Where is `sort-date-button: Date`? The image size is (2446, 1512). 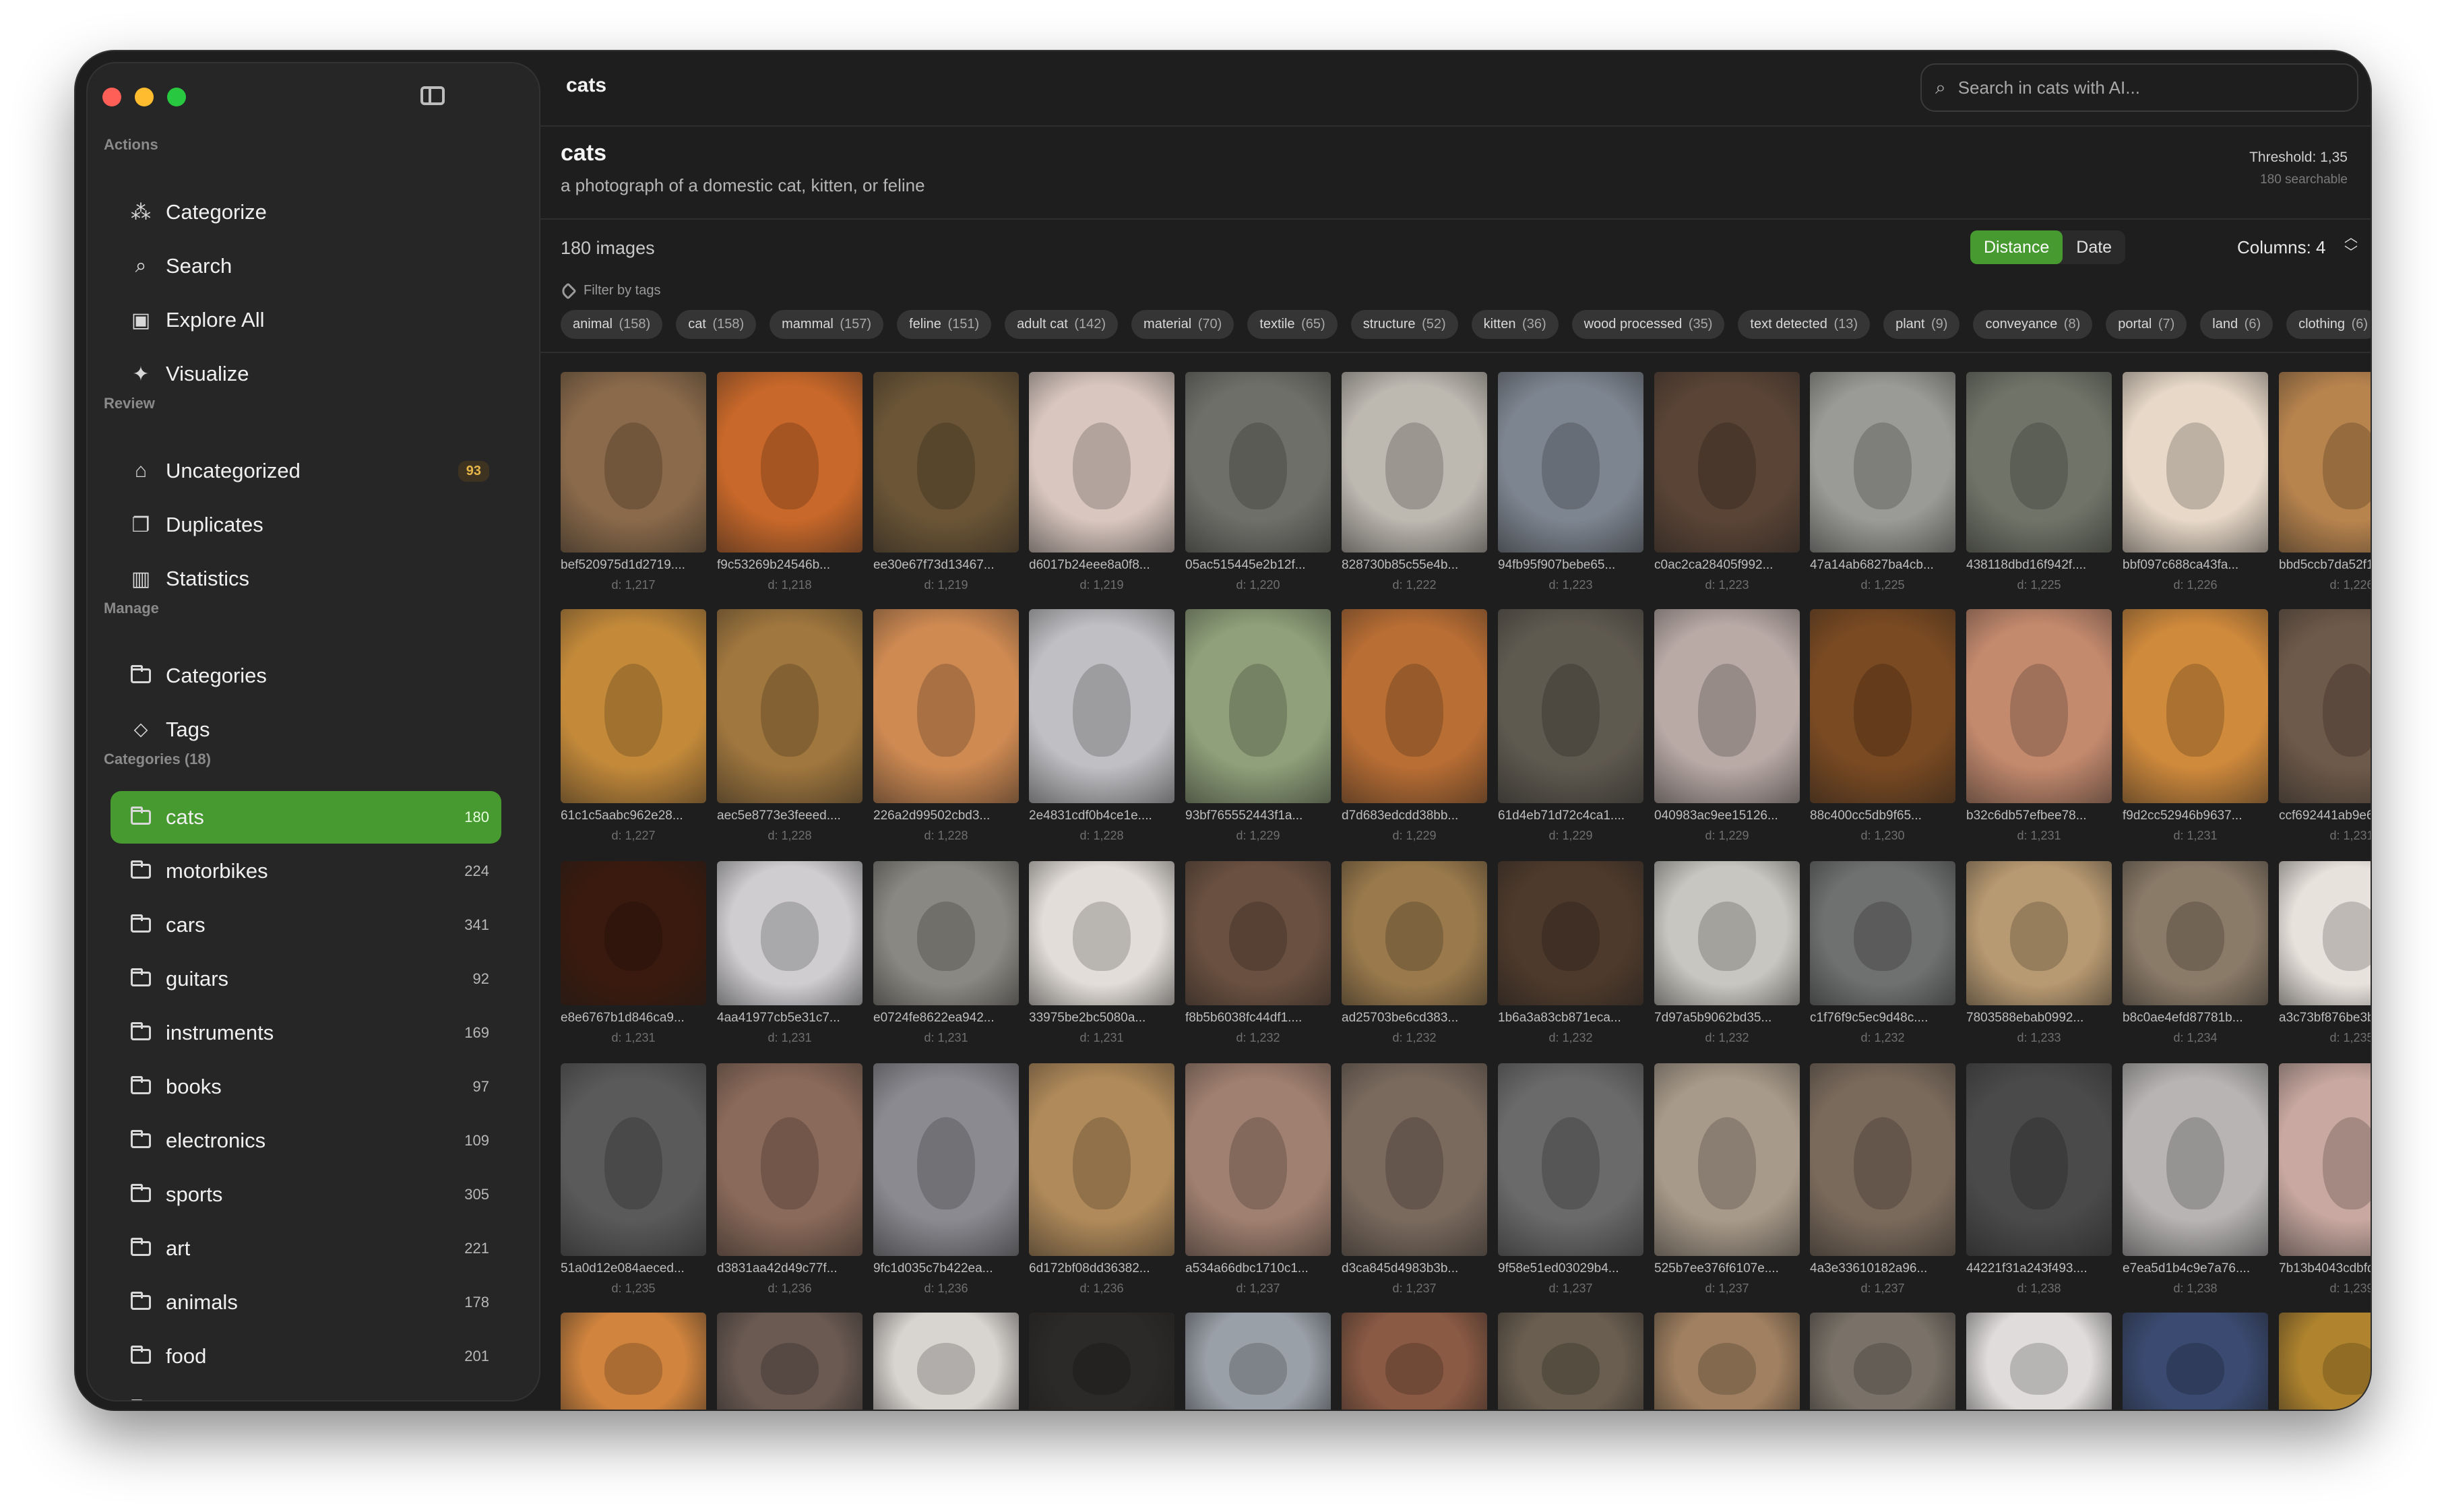
sort-date-button: Date is located at coordinates (2094, 247).